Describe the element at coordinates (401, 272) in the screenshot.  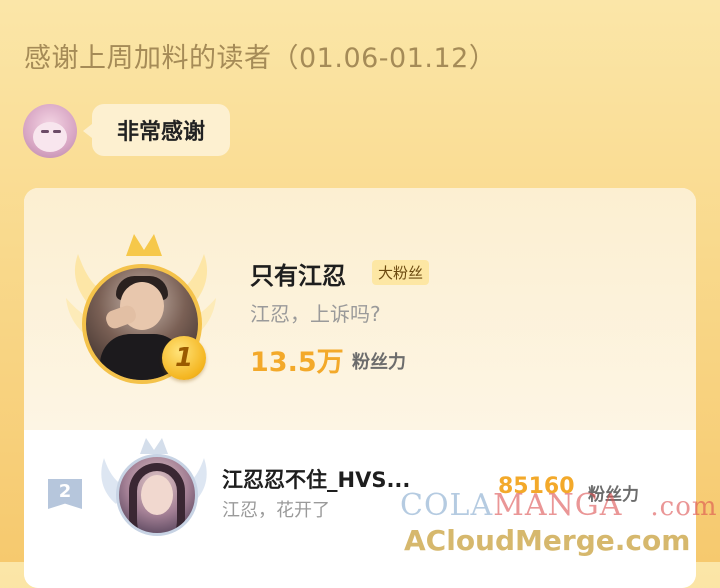
I see `fan-badge: 大粉丝` at that location.